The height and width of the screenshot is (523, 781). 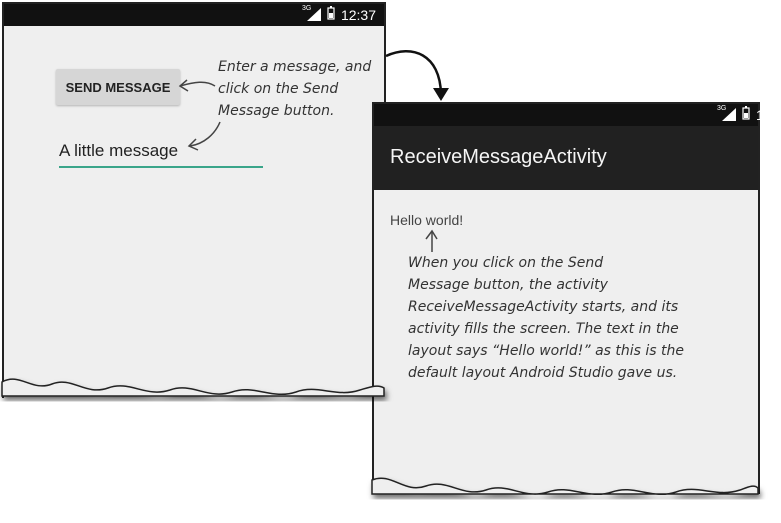 What do you see at coordinates (441, 94) in the screenshot?
I see `transition-arrow-head` at bounding box center [441, 94].